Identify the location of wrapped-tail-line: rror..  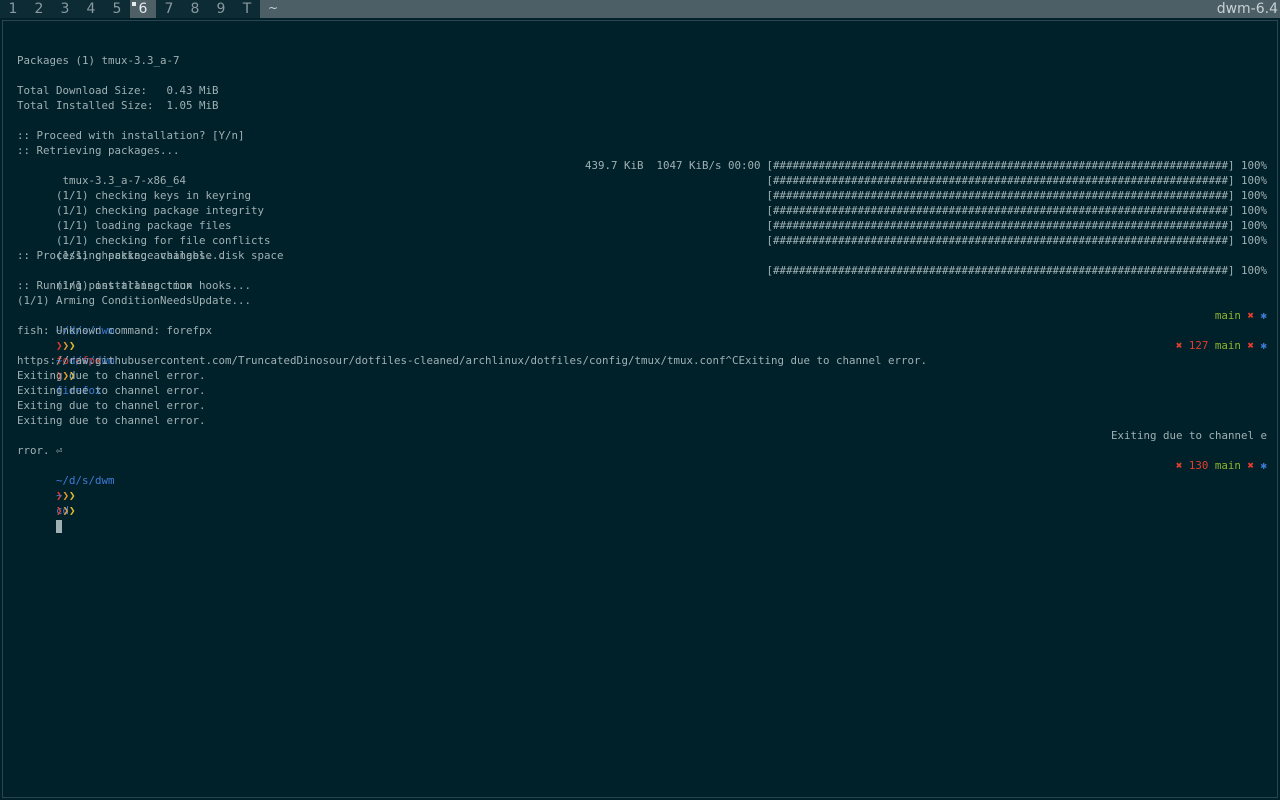
(33, 450).